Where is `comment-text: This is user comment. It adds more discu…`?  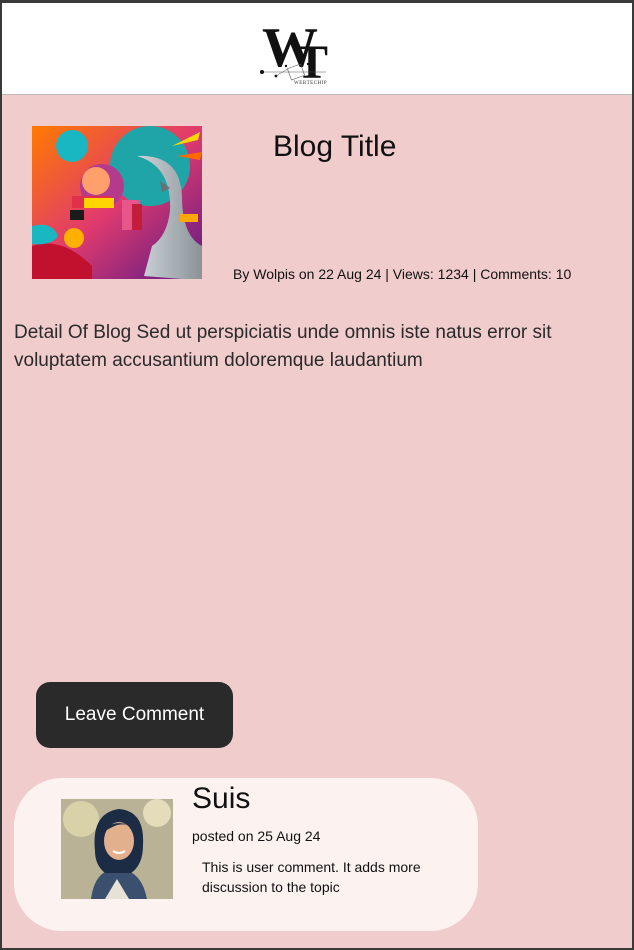 comment-text: This is user comment. It adds more discu… is located at coordinates (311, 877).